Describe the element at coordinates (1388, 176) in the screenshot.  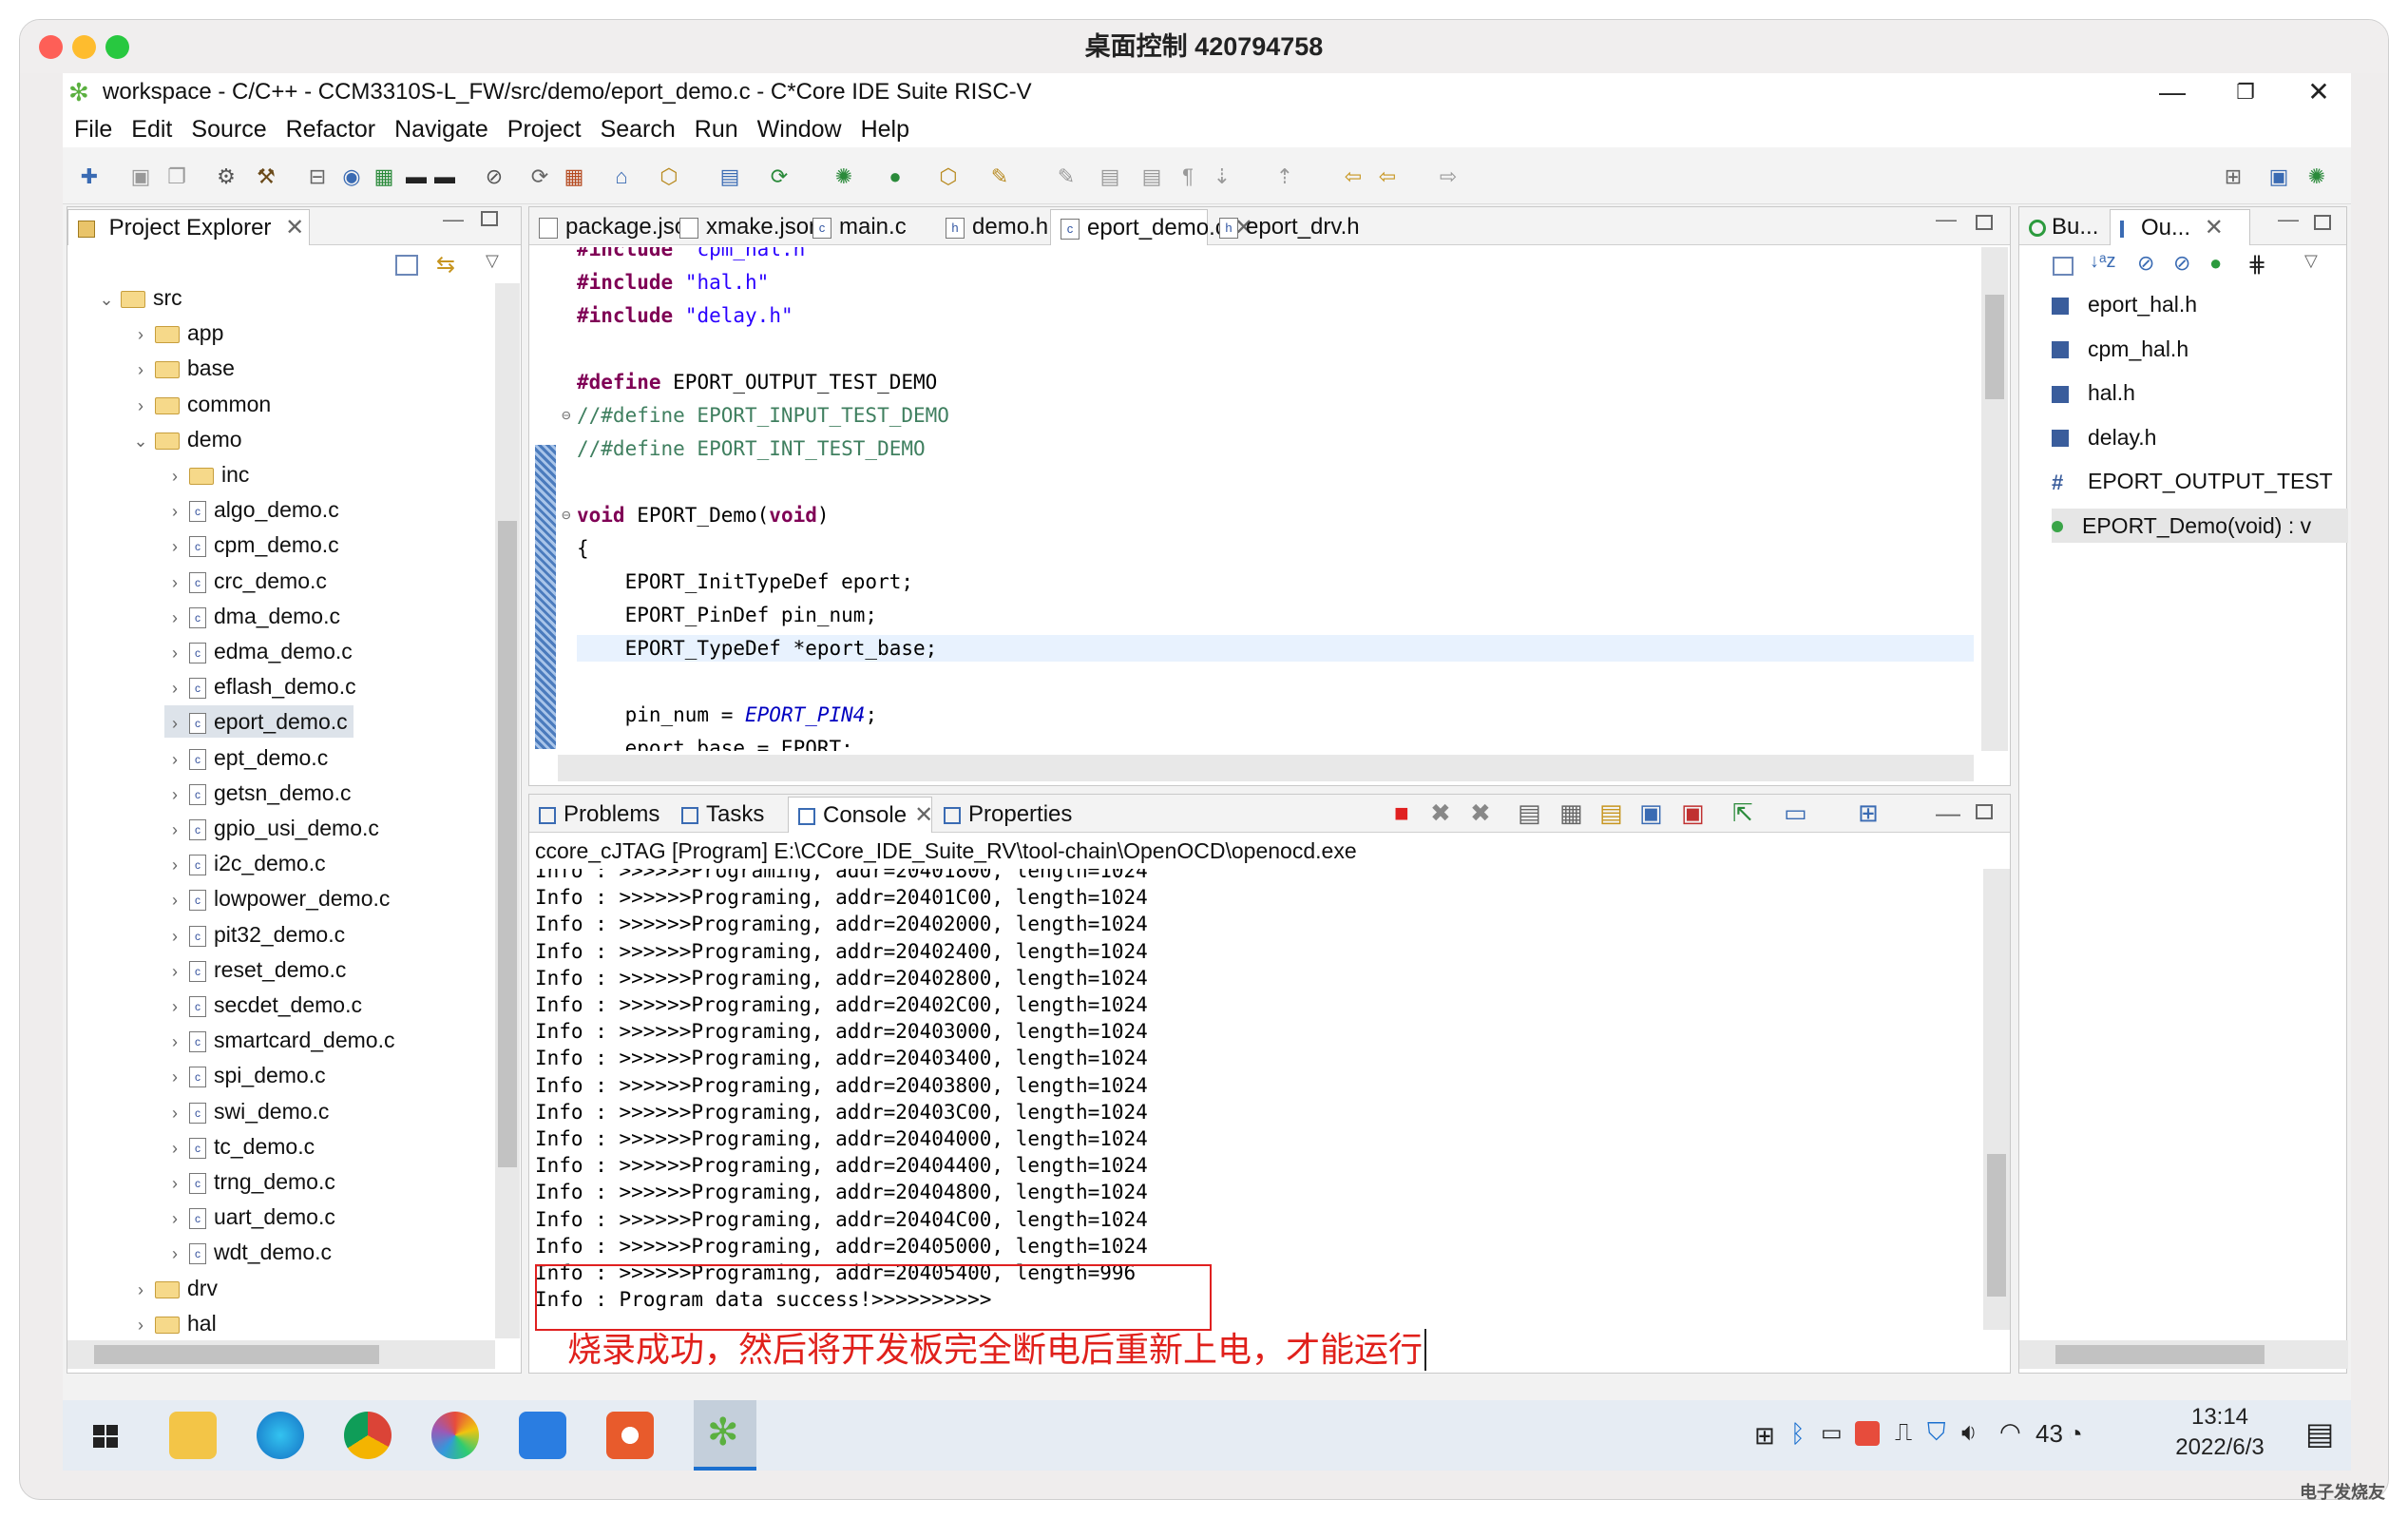
I see `back-icon: ⇦` at that location.